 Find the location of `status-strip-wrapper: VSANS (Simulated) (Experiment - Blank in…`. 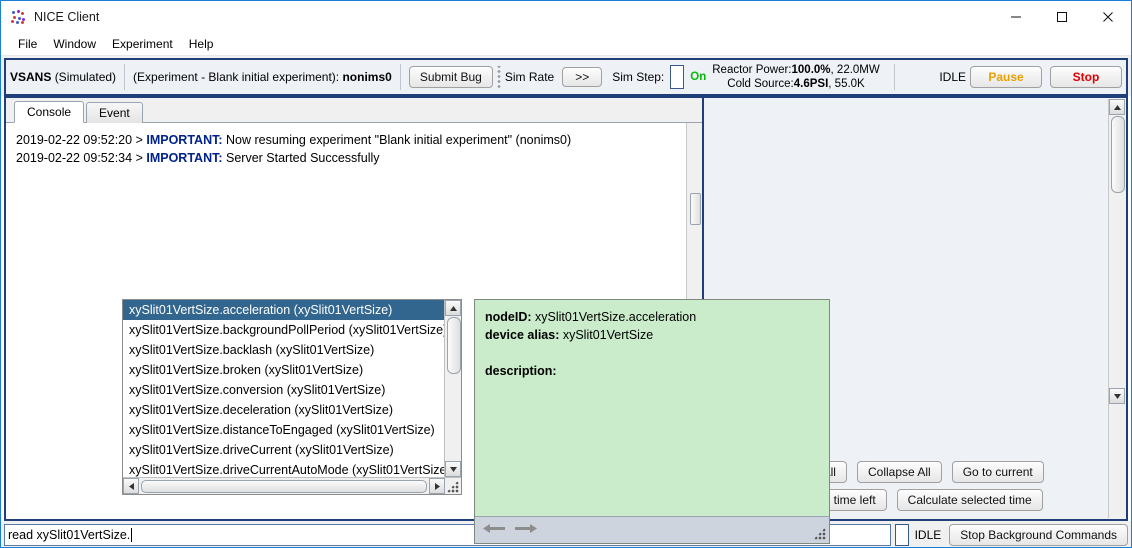

status-strip-wrapper: VSANS (Simulated) (Experiment - Blank in… is located at coordinates (566, 76).